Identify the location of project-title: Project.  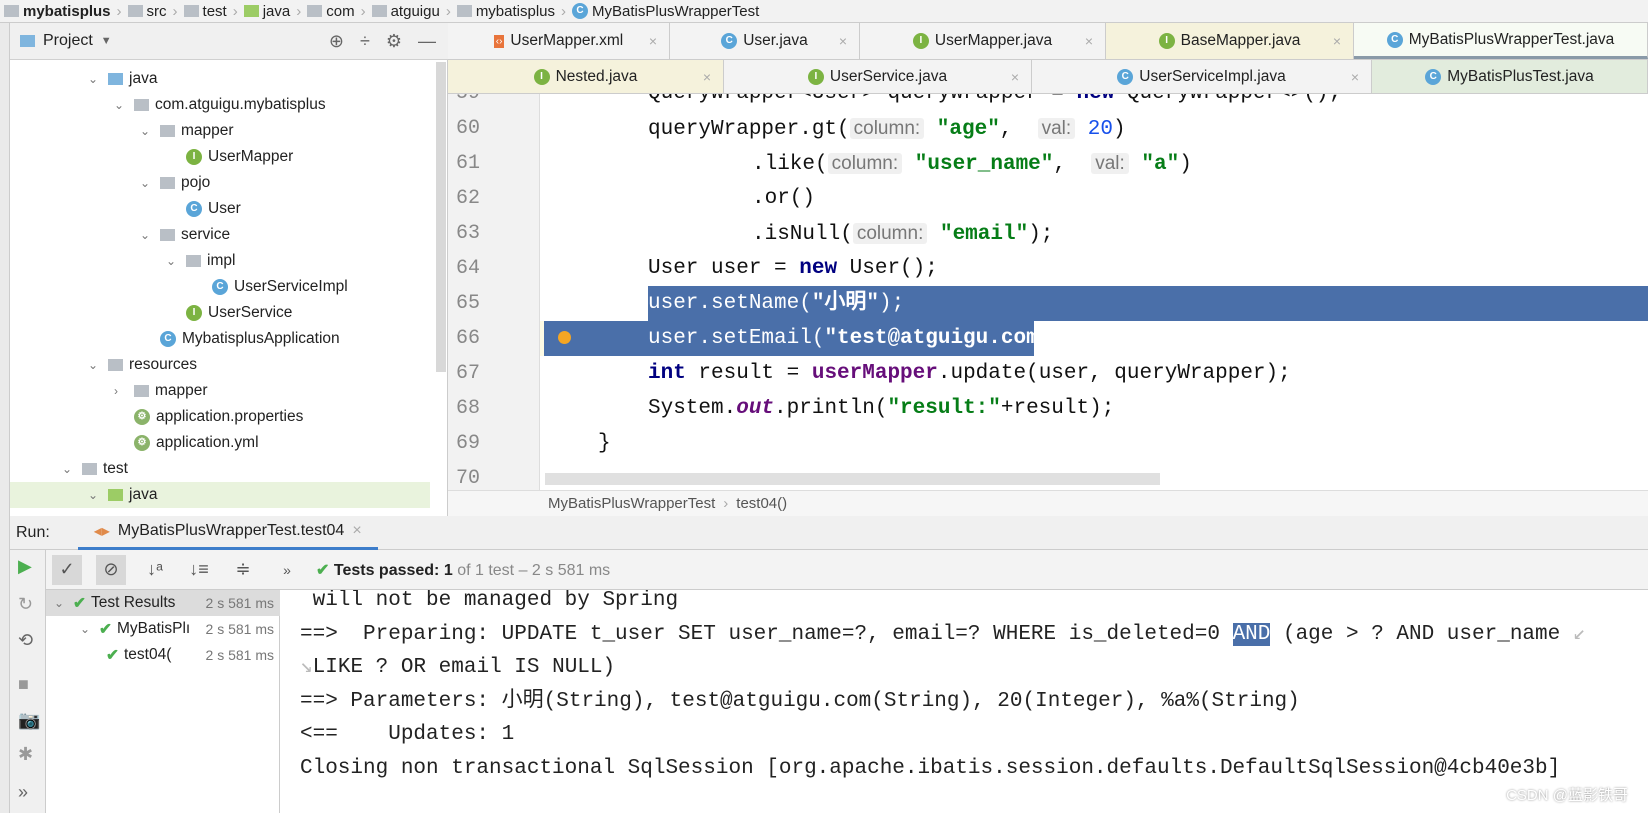
(68, 41).